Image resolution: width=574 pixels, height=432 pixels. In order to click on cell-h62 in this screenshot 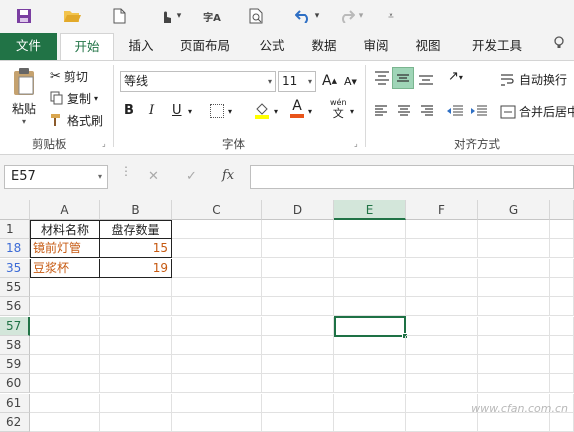, I will do `click(562, 422)`.